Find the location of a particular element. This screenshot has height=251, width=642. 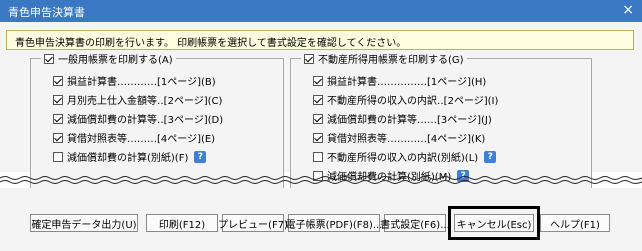

realestate-item-3: 減価償却費の計算等……[3ページ](J) is located at coordinates (402, 118).